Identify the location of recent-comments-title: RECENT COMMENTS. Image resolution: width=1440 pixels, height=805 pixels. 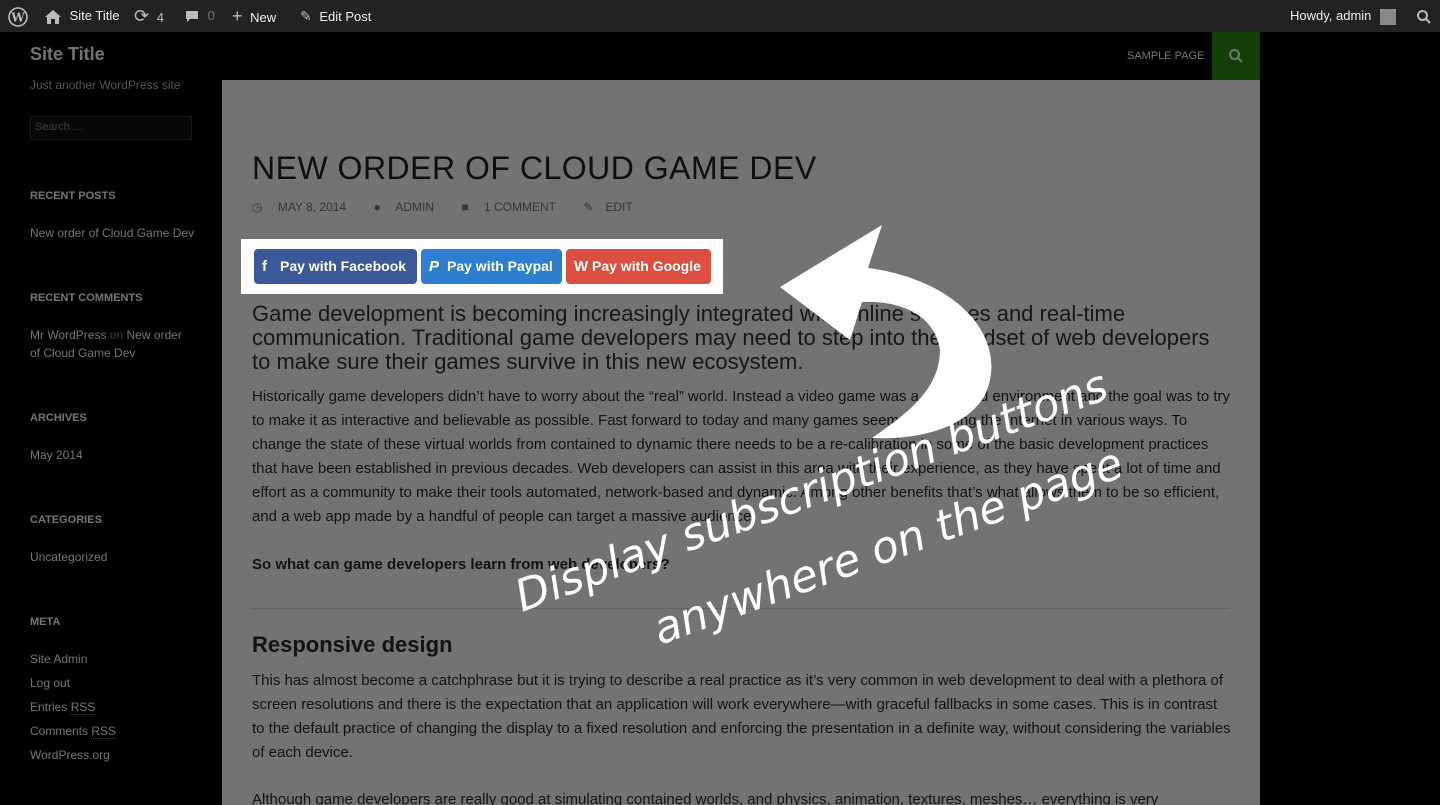
(86, 298).